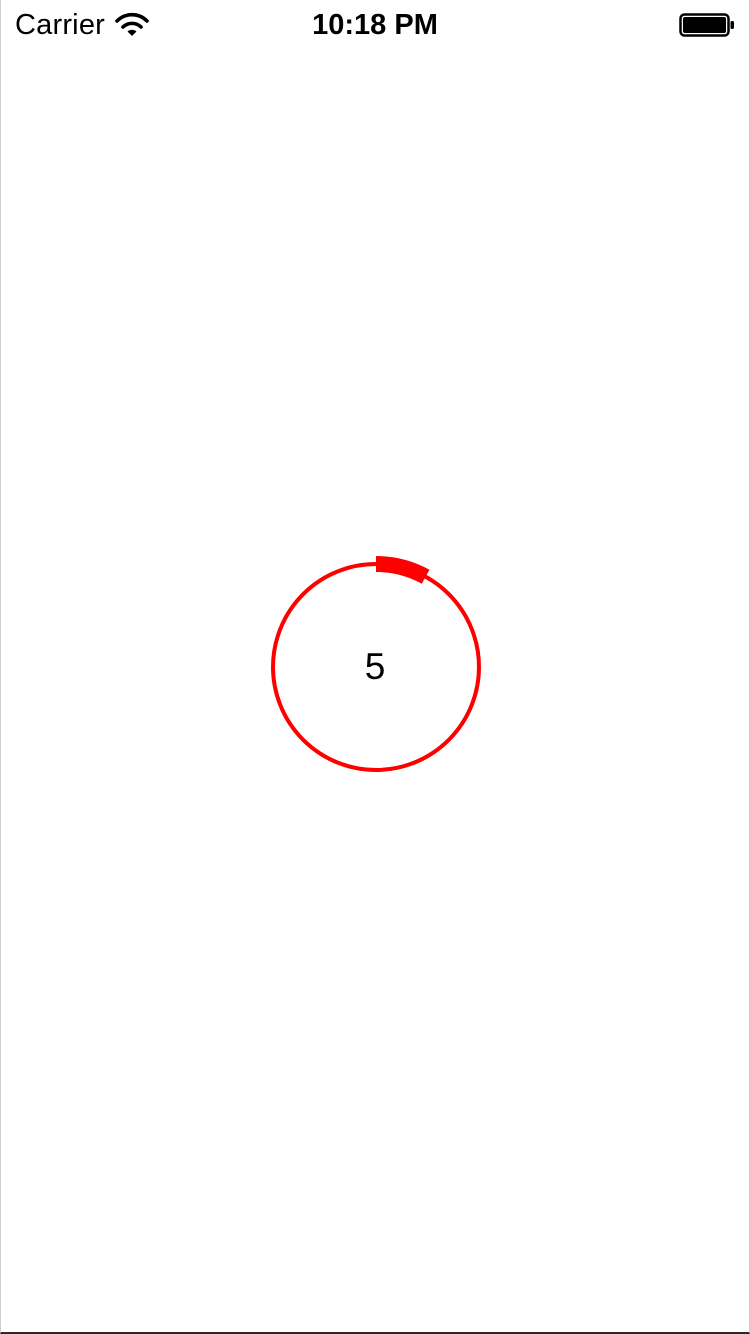  I want to click on battery-fill, so click(704, 25).